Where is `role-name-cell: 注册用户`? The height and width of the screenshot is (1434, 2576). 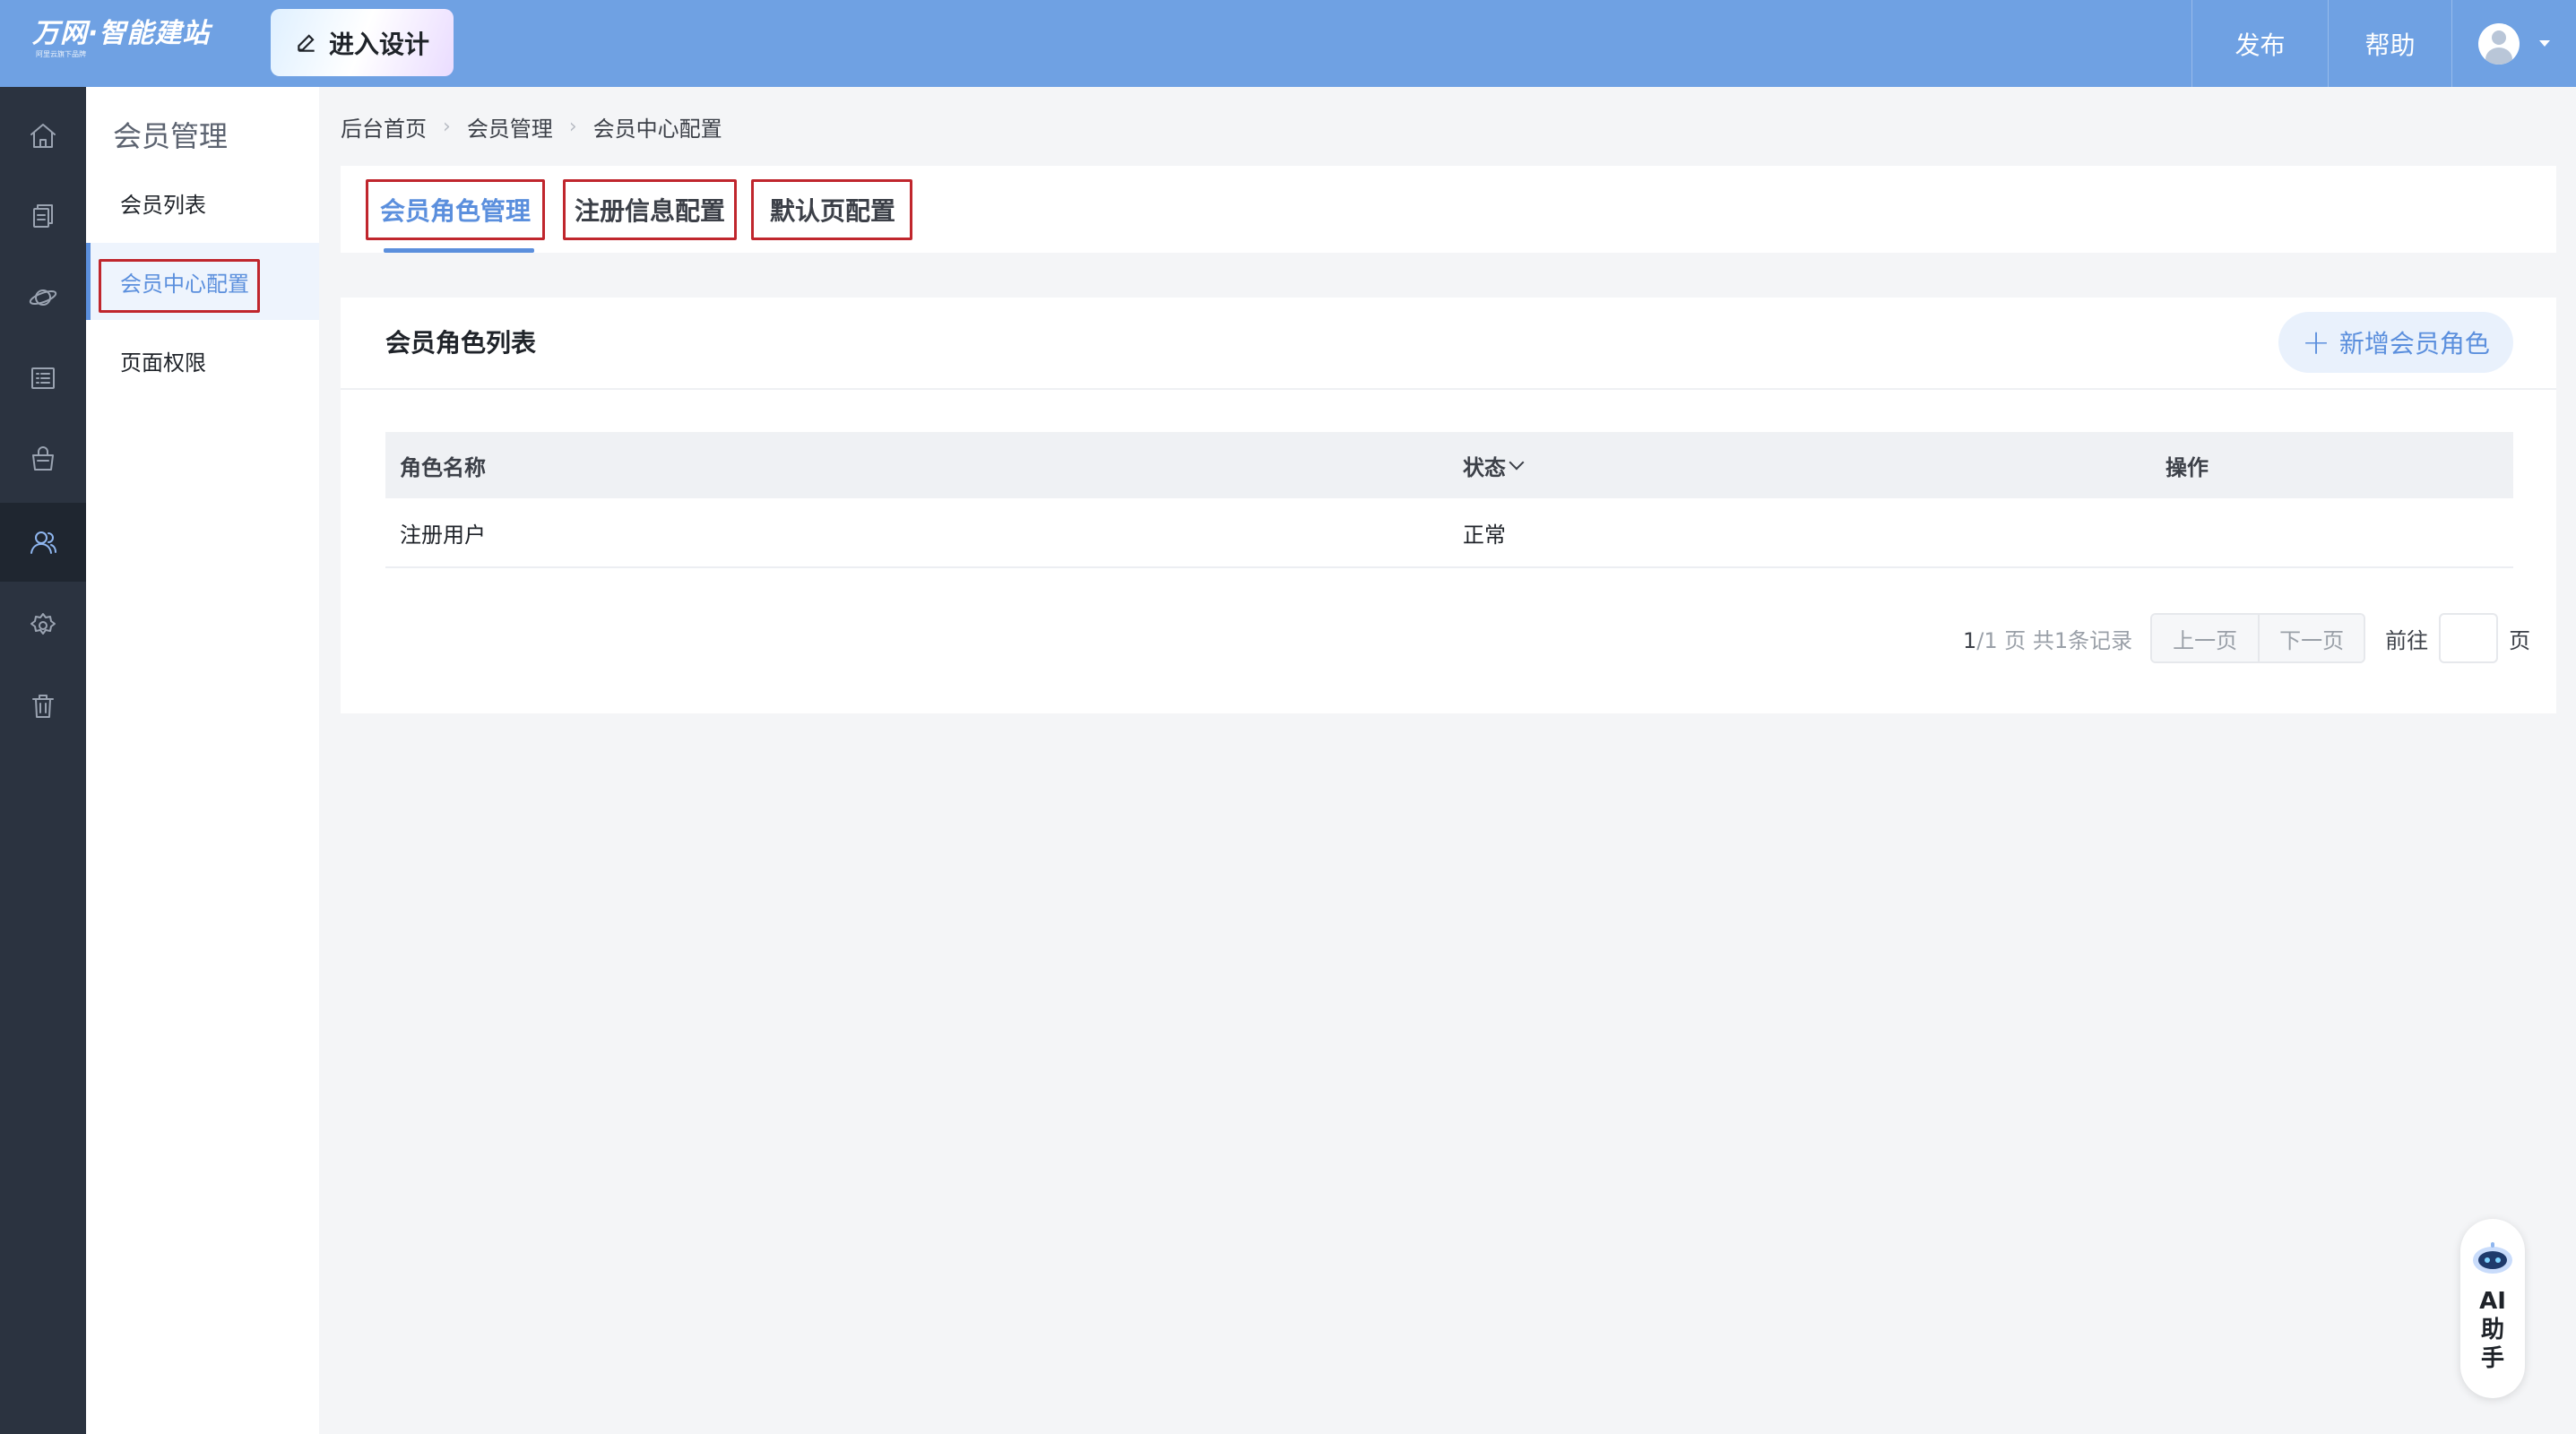
role-name-cell: 注册用户 is located at coordinates (443, 535).